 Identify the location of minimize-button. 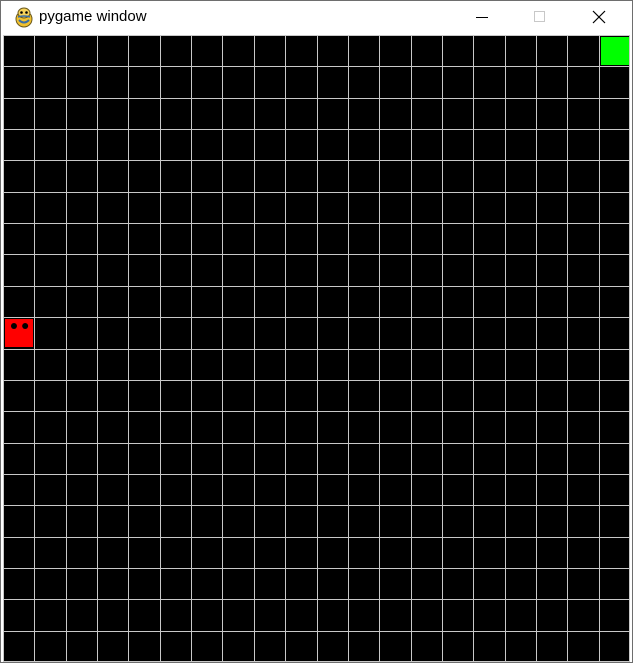
(482, 17).